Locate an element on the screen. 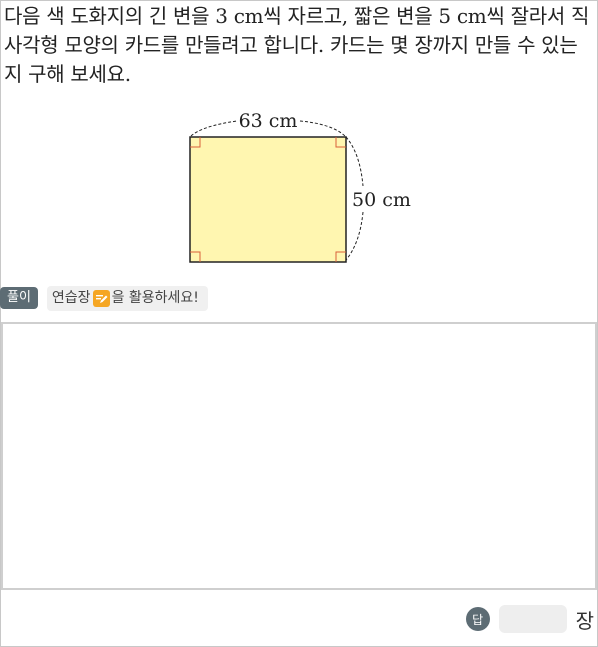  hint-text-before: 연습장 is located at coordinates (71, 297).